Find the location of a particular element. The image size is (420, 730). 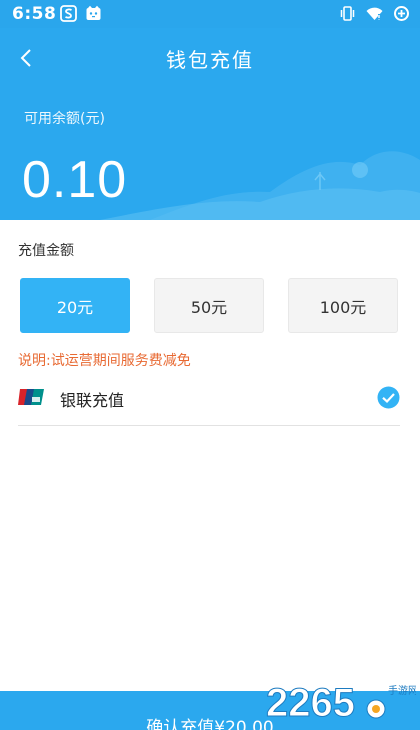

app-s-icon is located at coordinates (68, 13).